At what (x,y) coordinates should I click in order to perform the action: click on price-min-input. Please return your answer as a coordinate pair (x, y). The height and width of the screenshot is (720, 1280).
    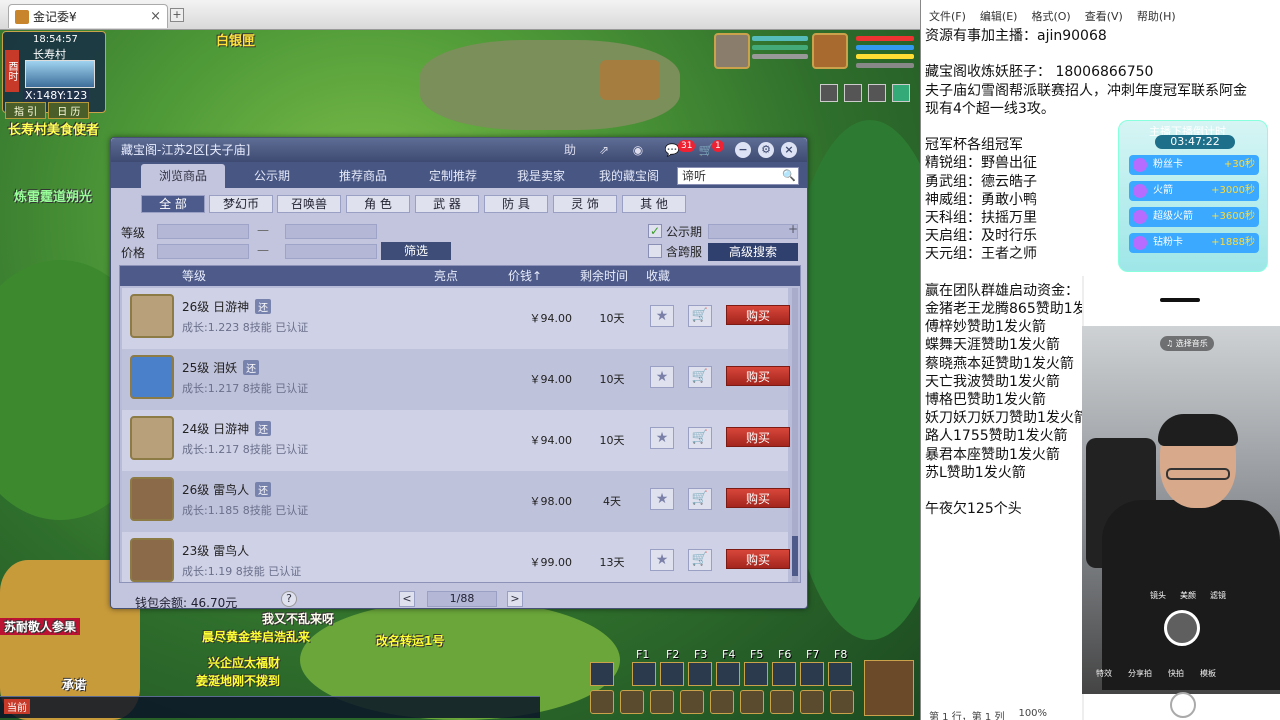
    Looking at the image, I should click on (203, 251).